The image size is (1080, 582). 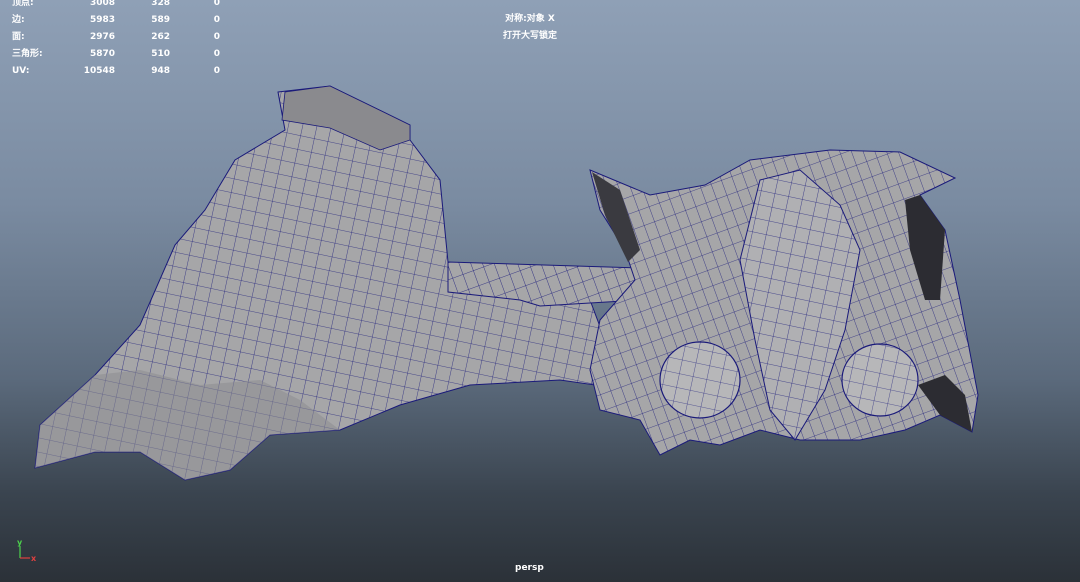 What do you see at coordinates (27, 54) in the screenshot?
I see `hud-label: 三角形:` at bounding box center [27, 54].